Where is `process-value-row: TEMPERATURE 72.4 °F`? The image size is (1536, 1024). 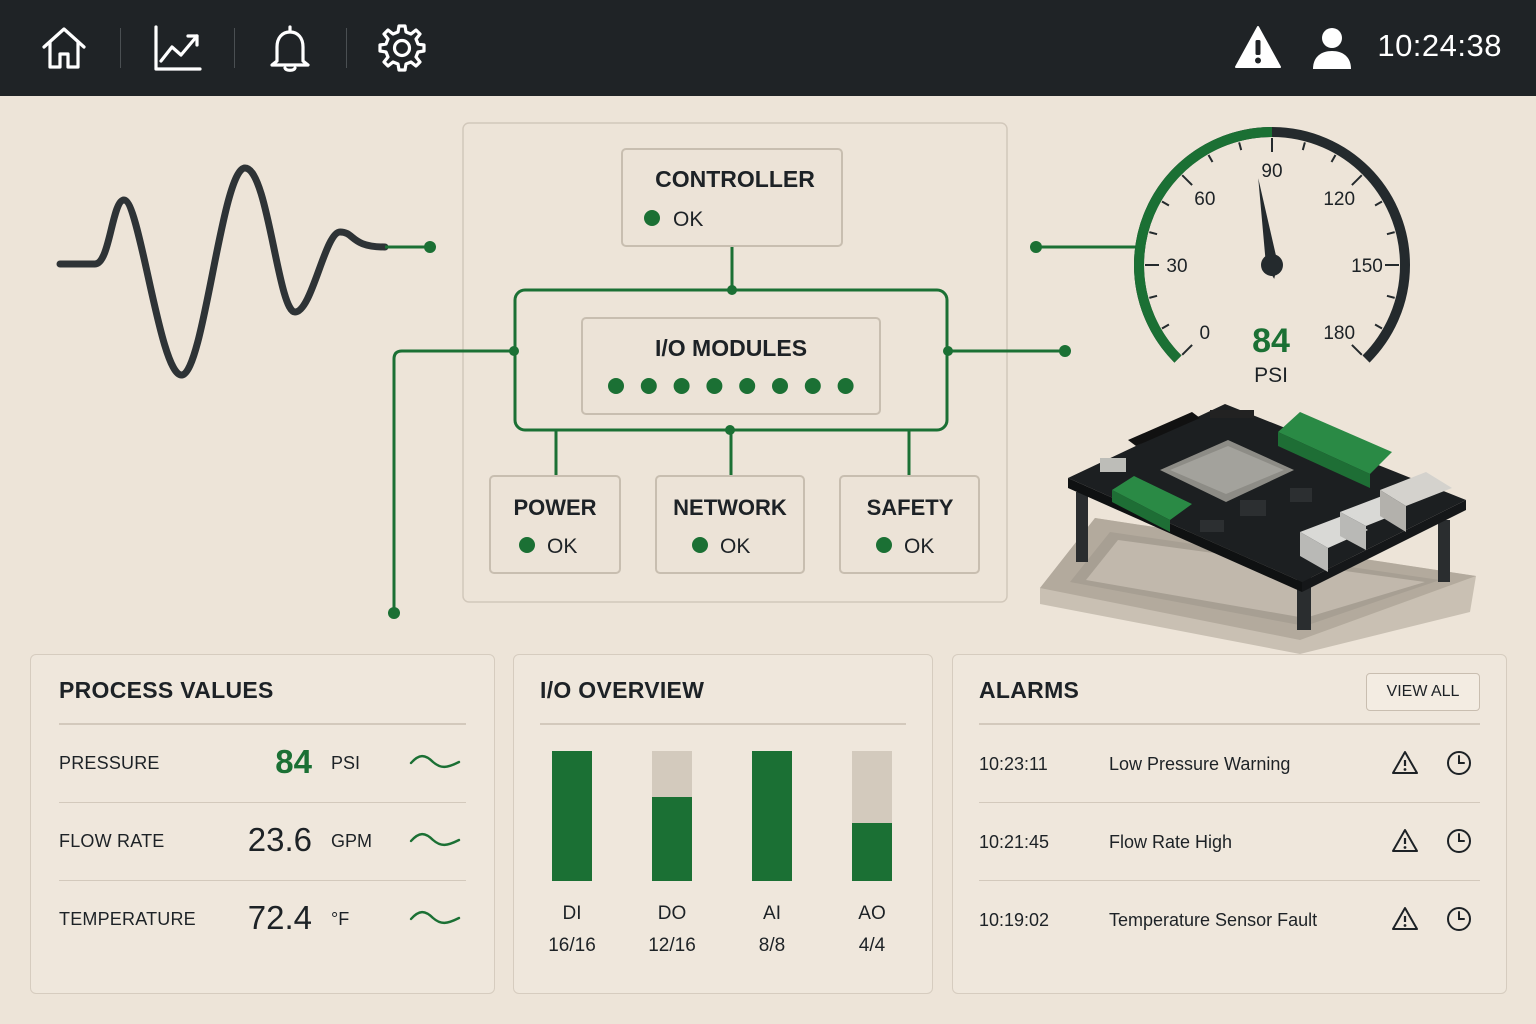
process-value-row: TEMPERATURE 72.4 °F is located at coordinates (262, 920).